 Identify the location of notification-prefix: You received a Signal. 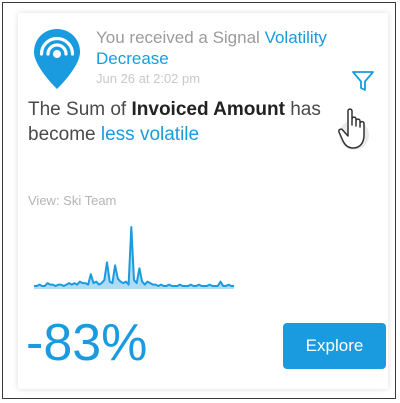
(178, 37).